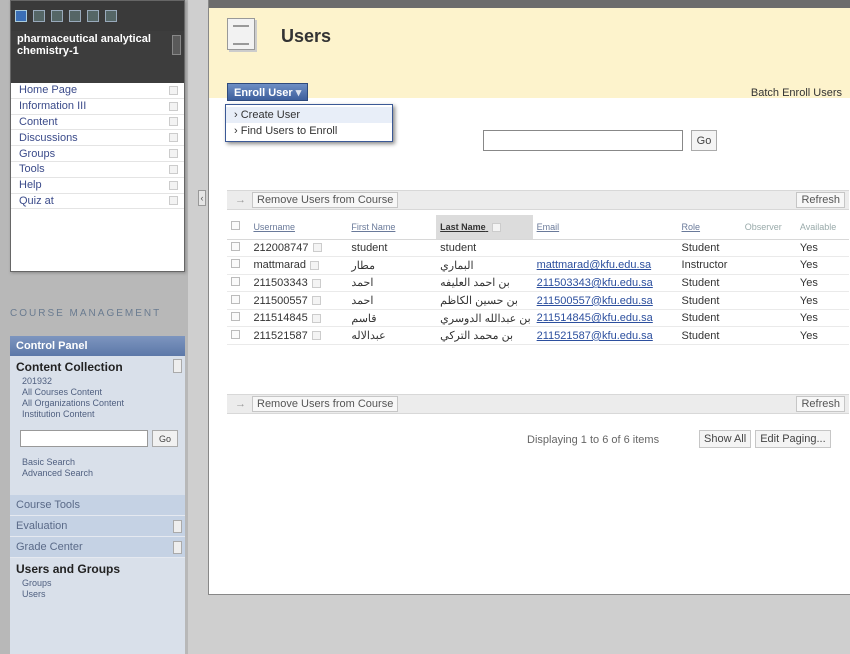 The height and width of the screenshot is (654, 850). Describe the element at coordinates (704, 140) in the screenshot. I see `user-search-go-button: Go` at that location.